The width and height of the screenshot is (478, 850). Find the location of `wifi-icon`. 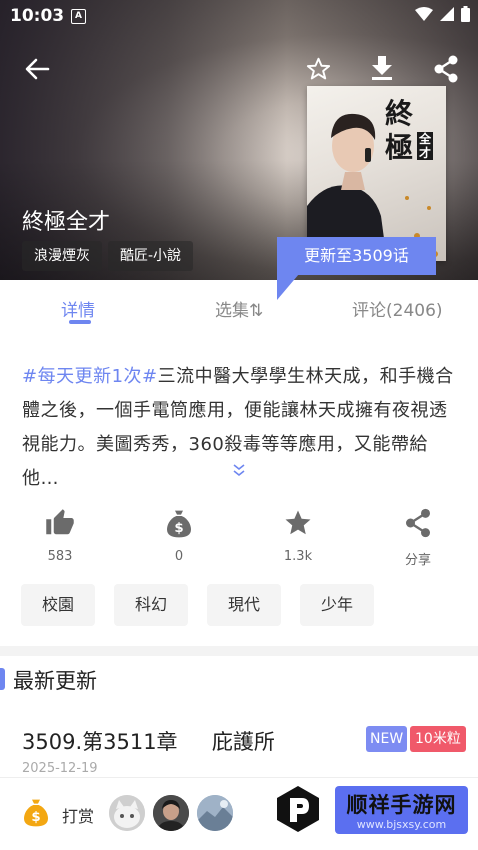

wifi-icon is located at coordinates (424, 14).